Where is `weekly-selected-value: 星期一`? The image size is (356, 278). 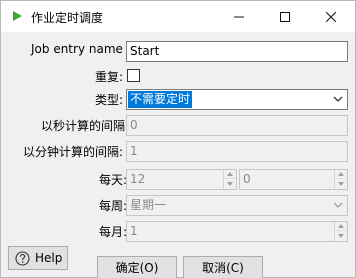
weekly-selected-value: 星期一 is located at coordinates (148, 205).